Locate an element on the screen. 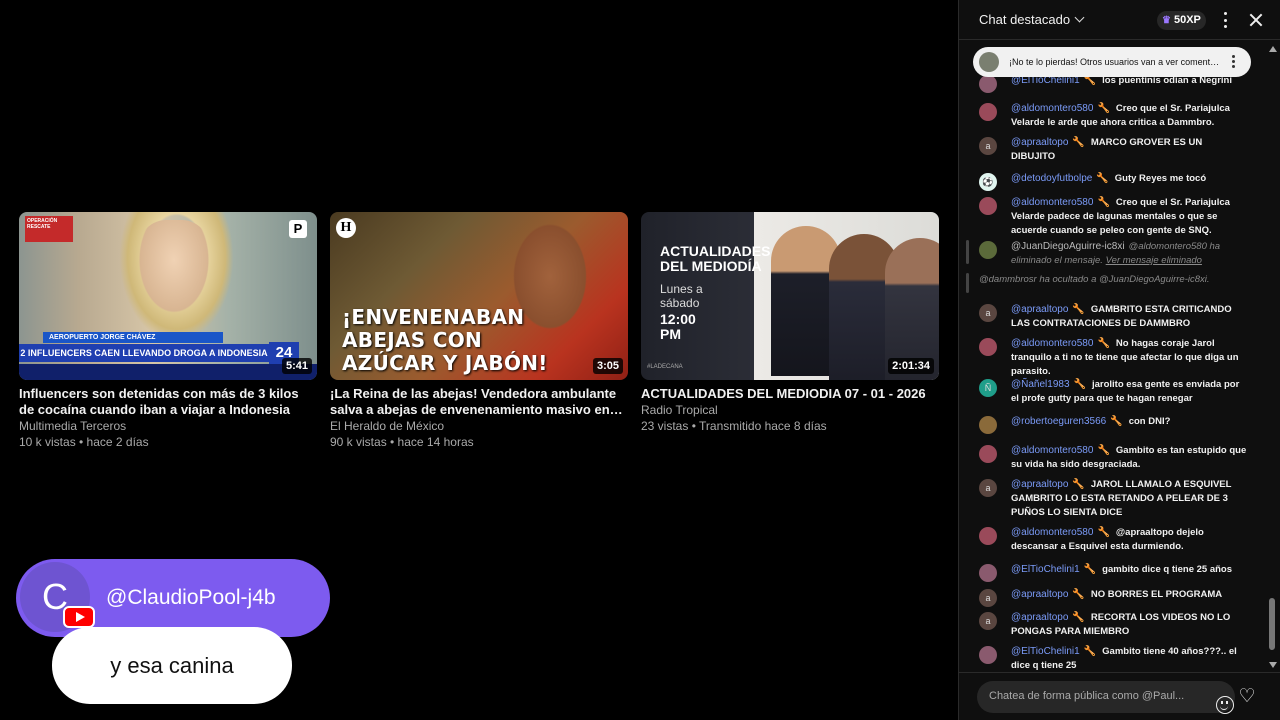  message-author: @Ñañel1983 is located at coordinates (1040, 384).